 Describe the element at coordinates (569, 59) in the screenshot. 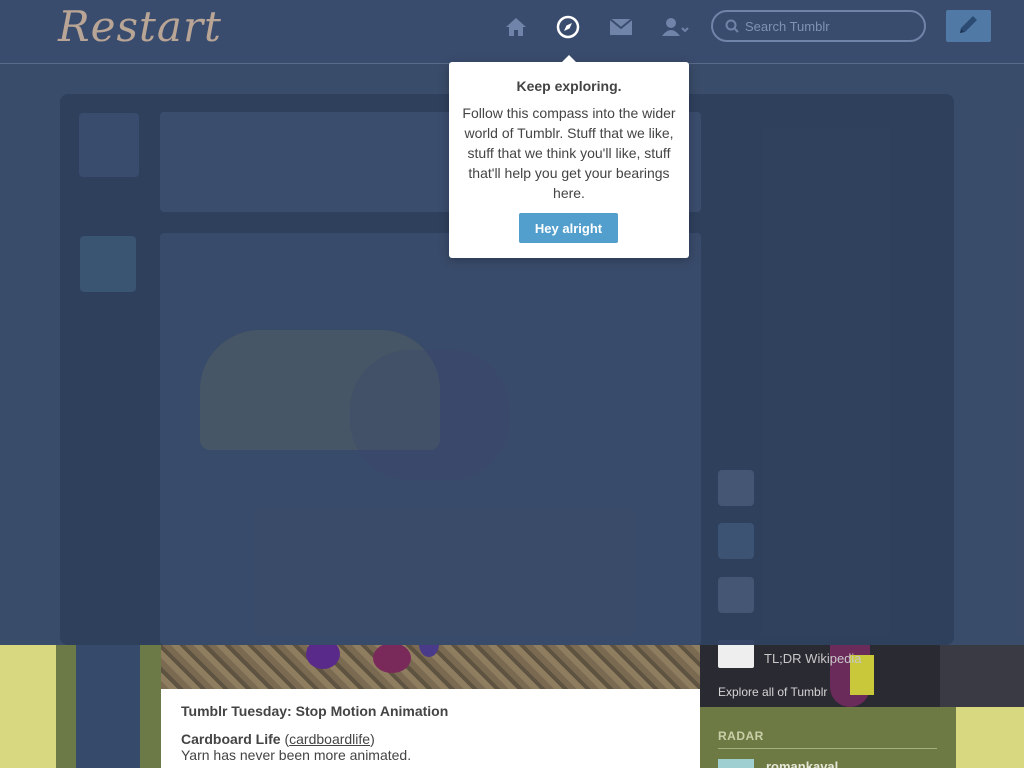

I see `tooltip-arrow` at that location.